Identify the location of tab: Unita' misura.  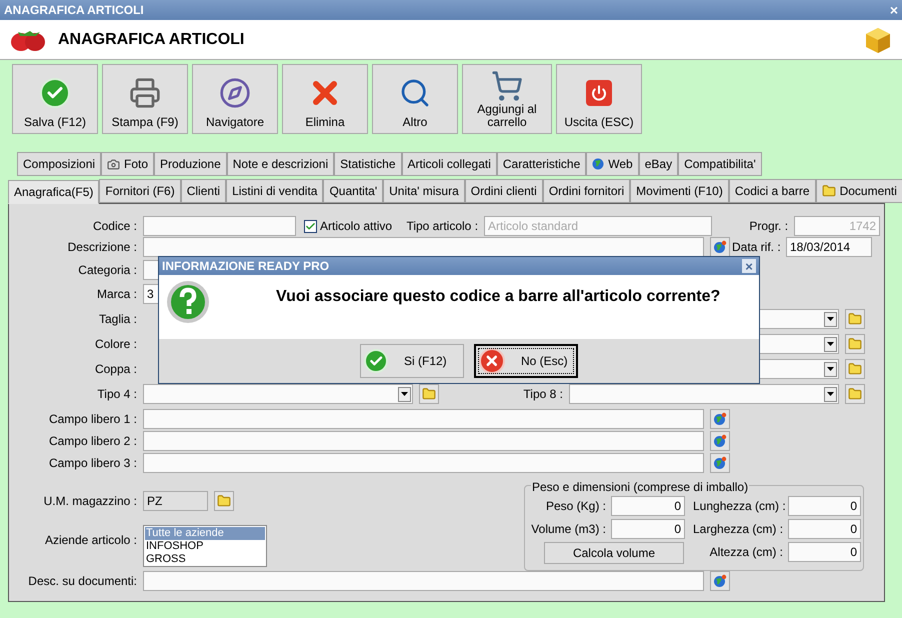
(424, 191).